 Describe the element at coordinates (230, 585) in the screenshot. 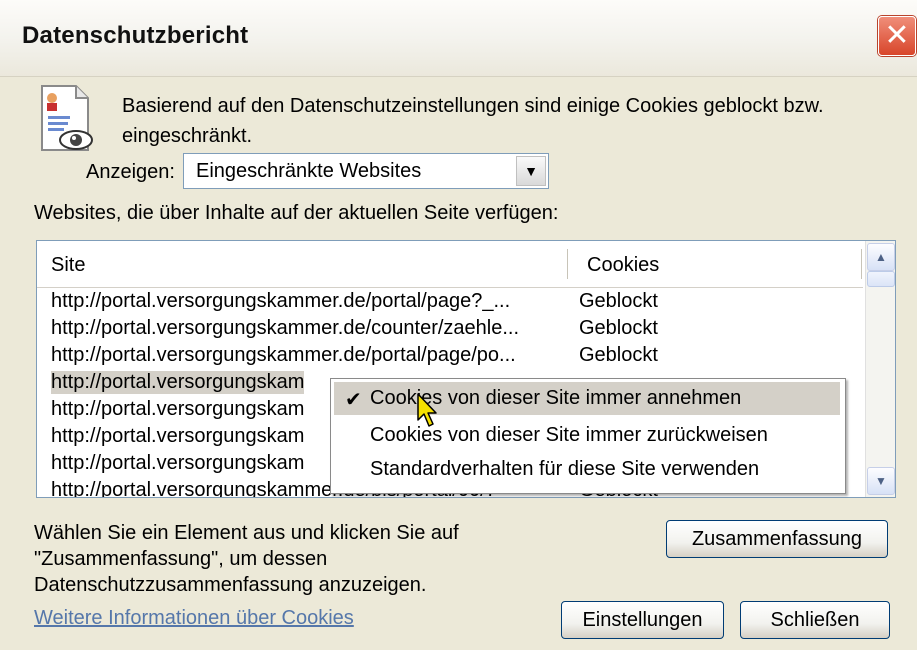

I see `hint-line: Datenschutzzusammenfassung anzuzeigen.` at that location.